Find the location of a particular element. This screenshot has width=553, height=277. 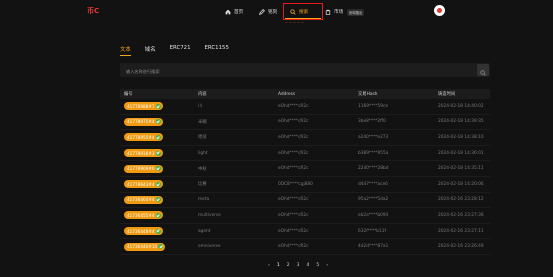

cell-hash: a240****e273 is located at coordinates (394, 137).